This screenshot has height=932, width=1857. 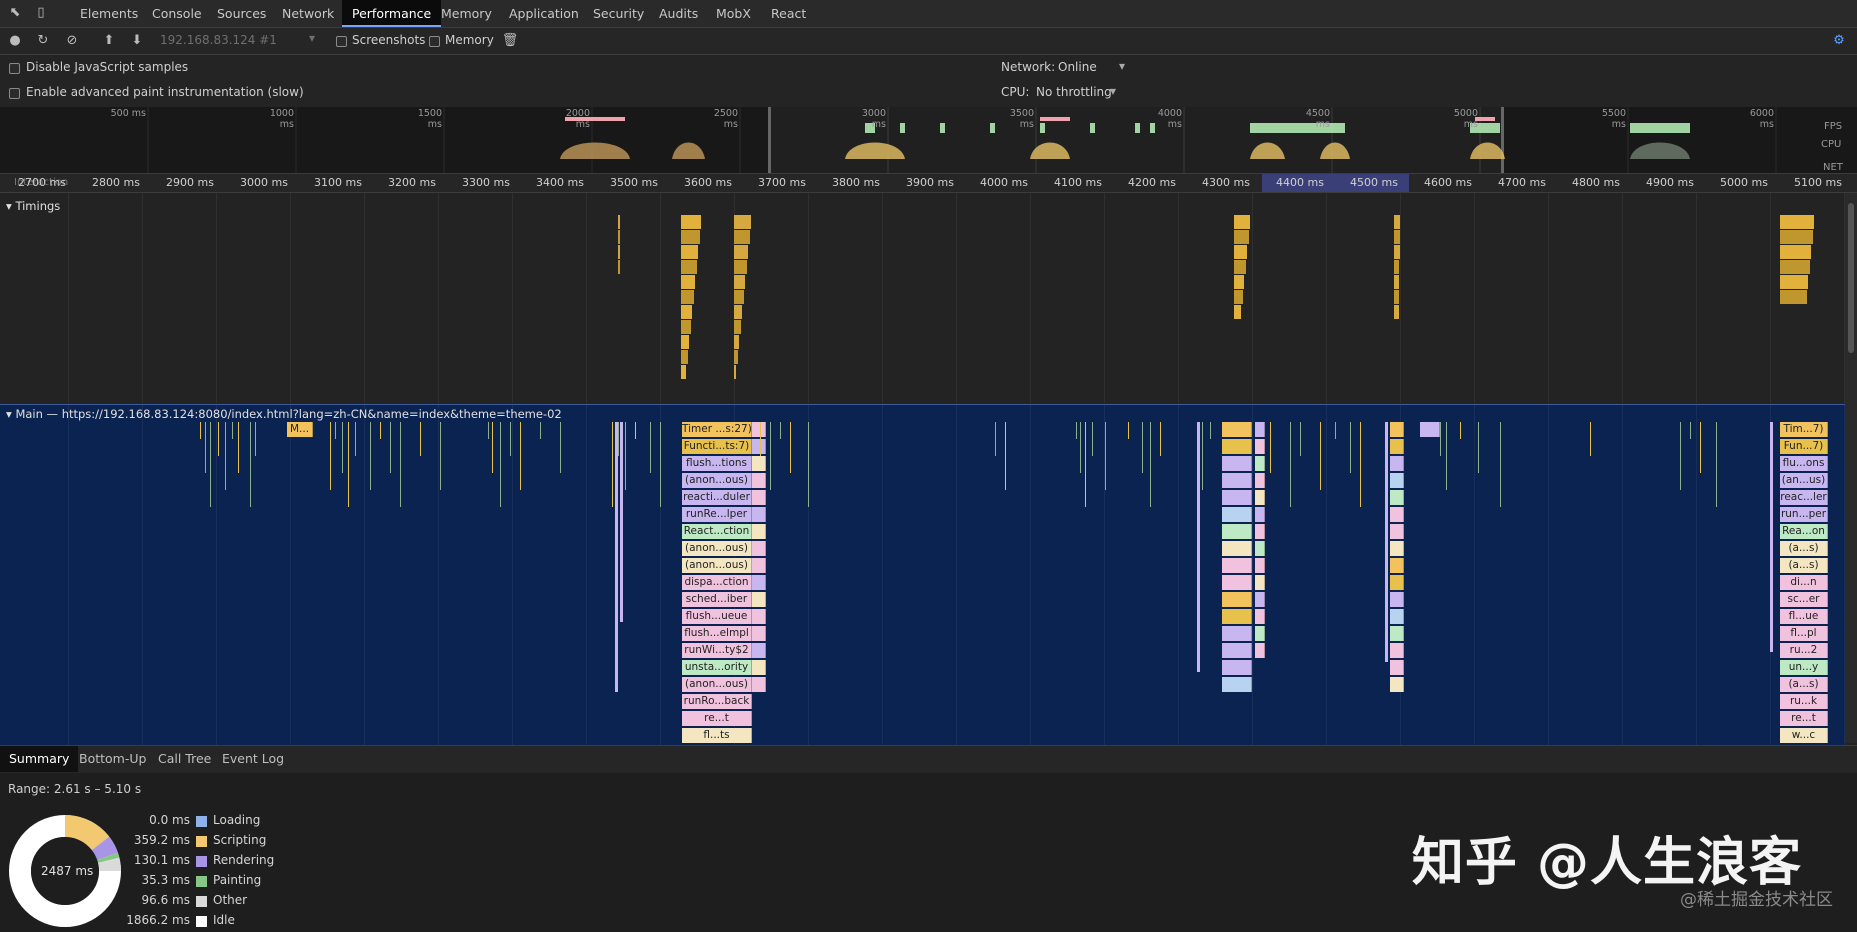 What do you see at coordinates (1804, 616) in the screenshot?
I see `flame-frame: fl...ue` at bounding box center [1804, 616].